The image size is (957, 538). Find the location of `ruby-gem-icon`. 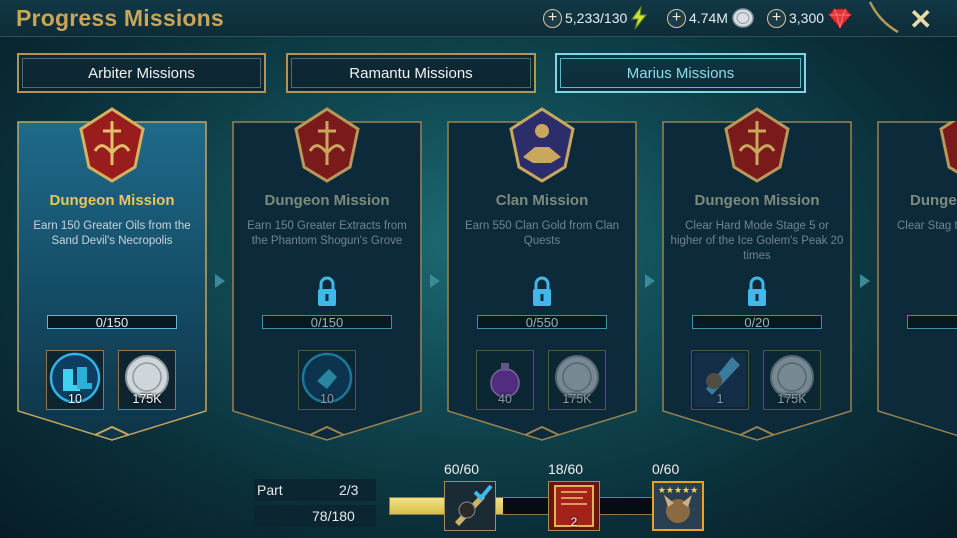

ruby-gem-icon is located at coordinates (840, 18).